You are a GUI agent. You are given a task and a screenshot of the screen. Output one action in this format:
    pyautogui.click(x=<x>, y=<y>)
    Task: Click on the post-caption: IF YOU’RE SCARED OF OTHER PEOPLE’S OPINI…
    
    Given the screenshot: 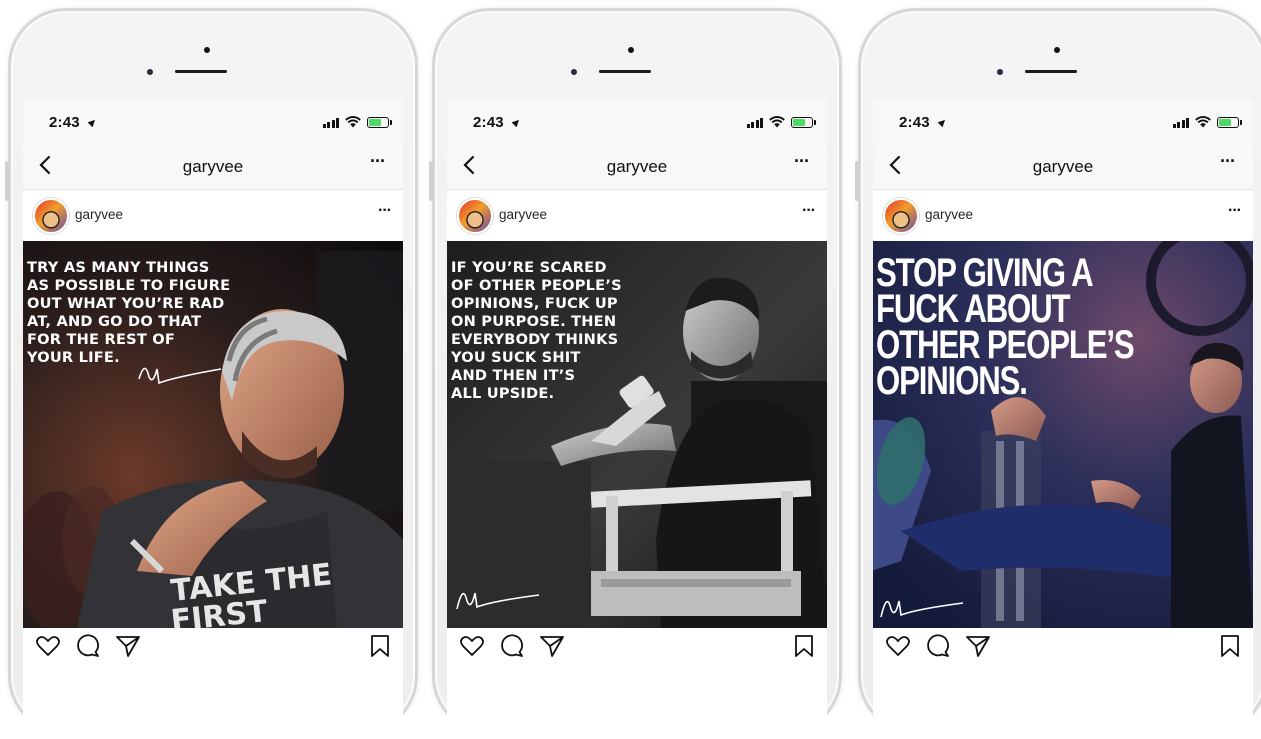 What is the action you would take?
    pyautogui.click(x=536, y=330)
    